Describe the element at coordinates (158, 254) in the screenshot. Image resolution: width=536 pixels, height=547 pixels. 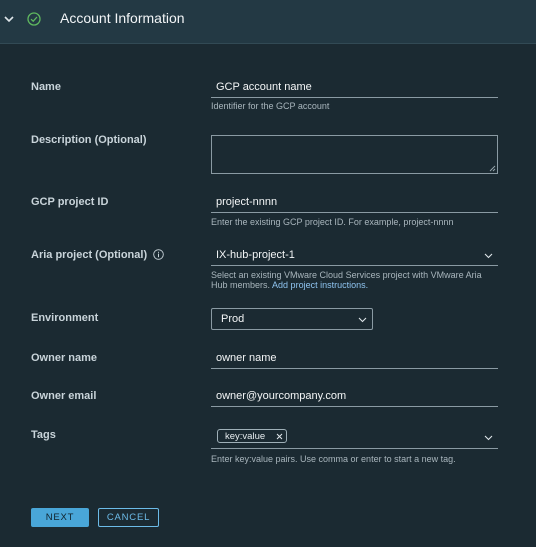
I see `info-icon` at that location.